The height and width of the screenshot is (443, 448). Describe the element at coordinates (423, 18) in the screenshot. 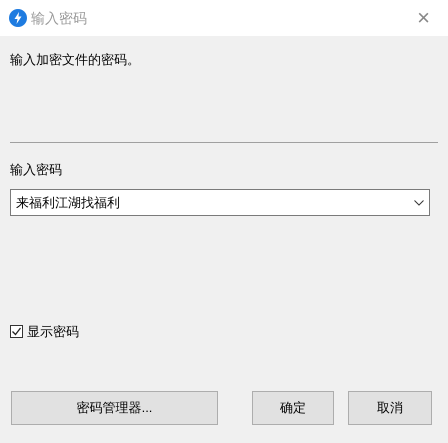

I see `close-button: ×` at that location.